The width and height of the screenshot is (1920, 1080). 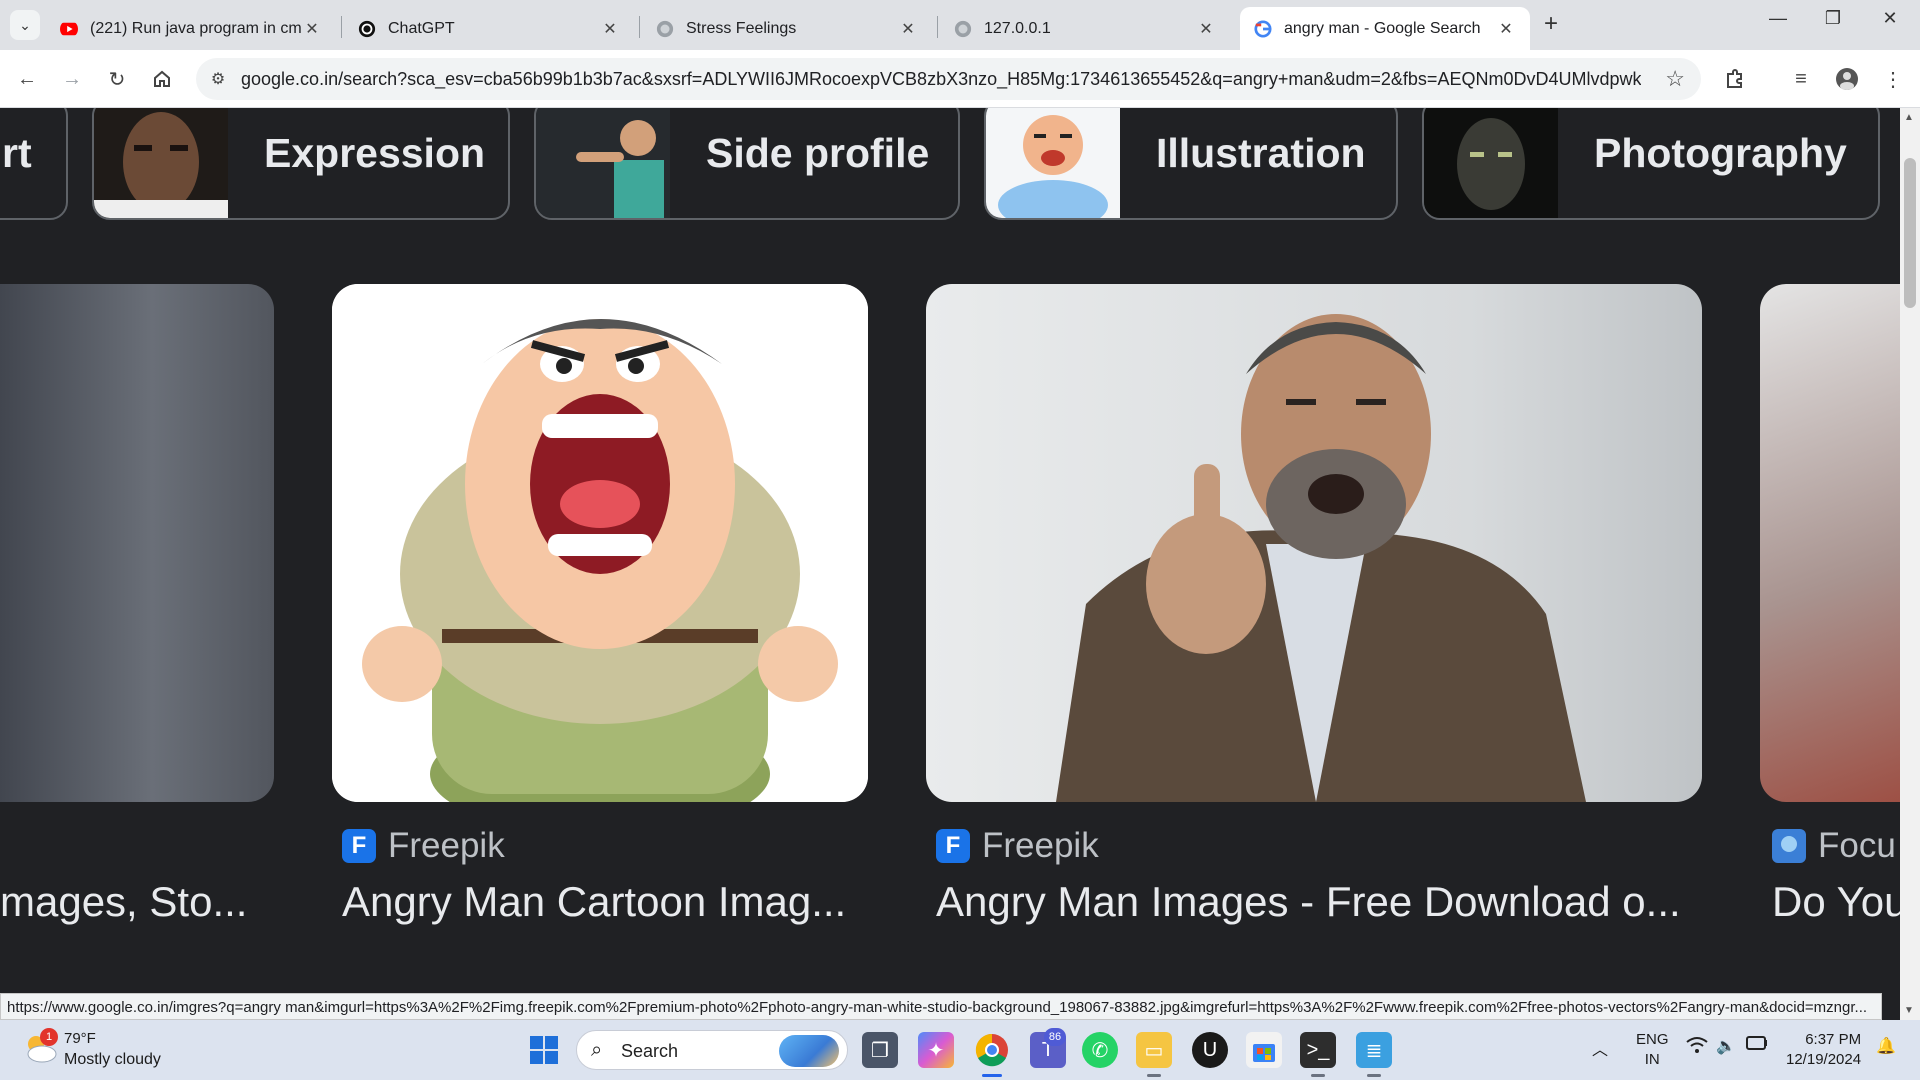 I want to click on system-clock: 6:37 PM 12/19/2024, so click(x=1823, y=1050).